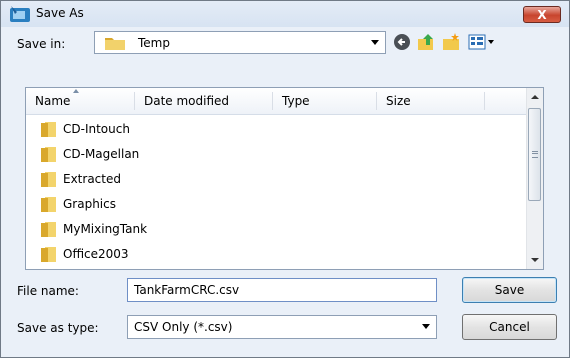 Image resolution: width=572 pixels, height=360 pixels. I want to click on column-header-size: Size, so click(398, 101).